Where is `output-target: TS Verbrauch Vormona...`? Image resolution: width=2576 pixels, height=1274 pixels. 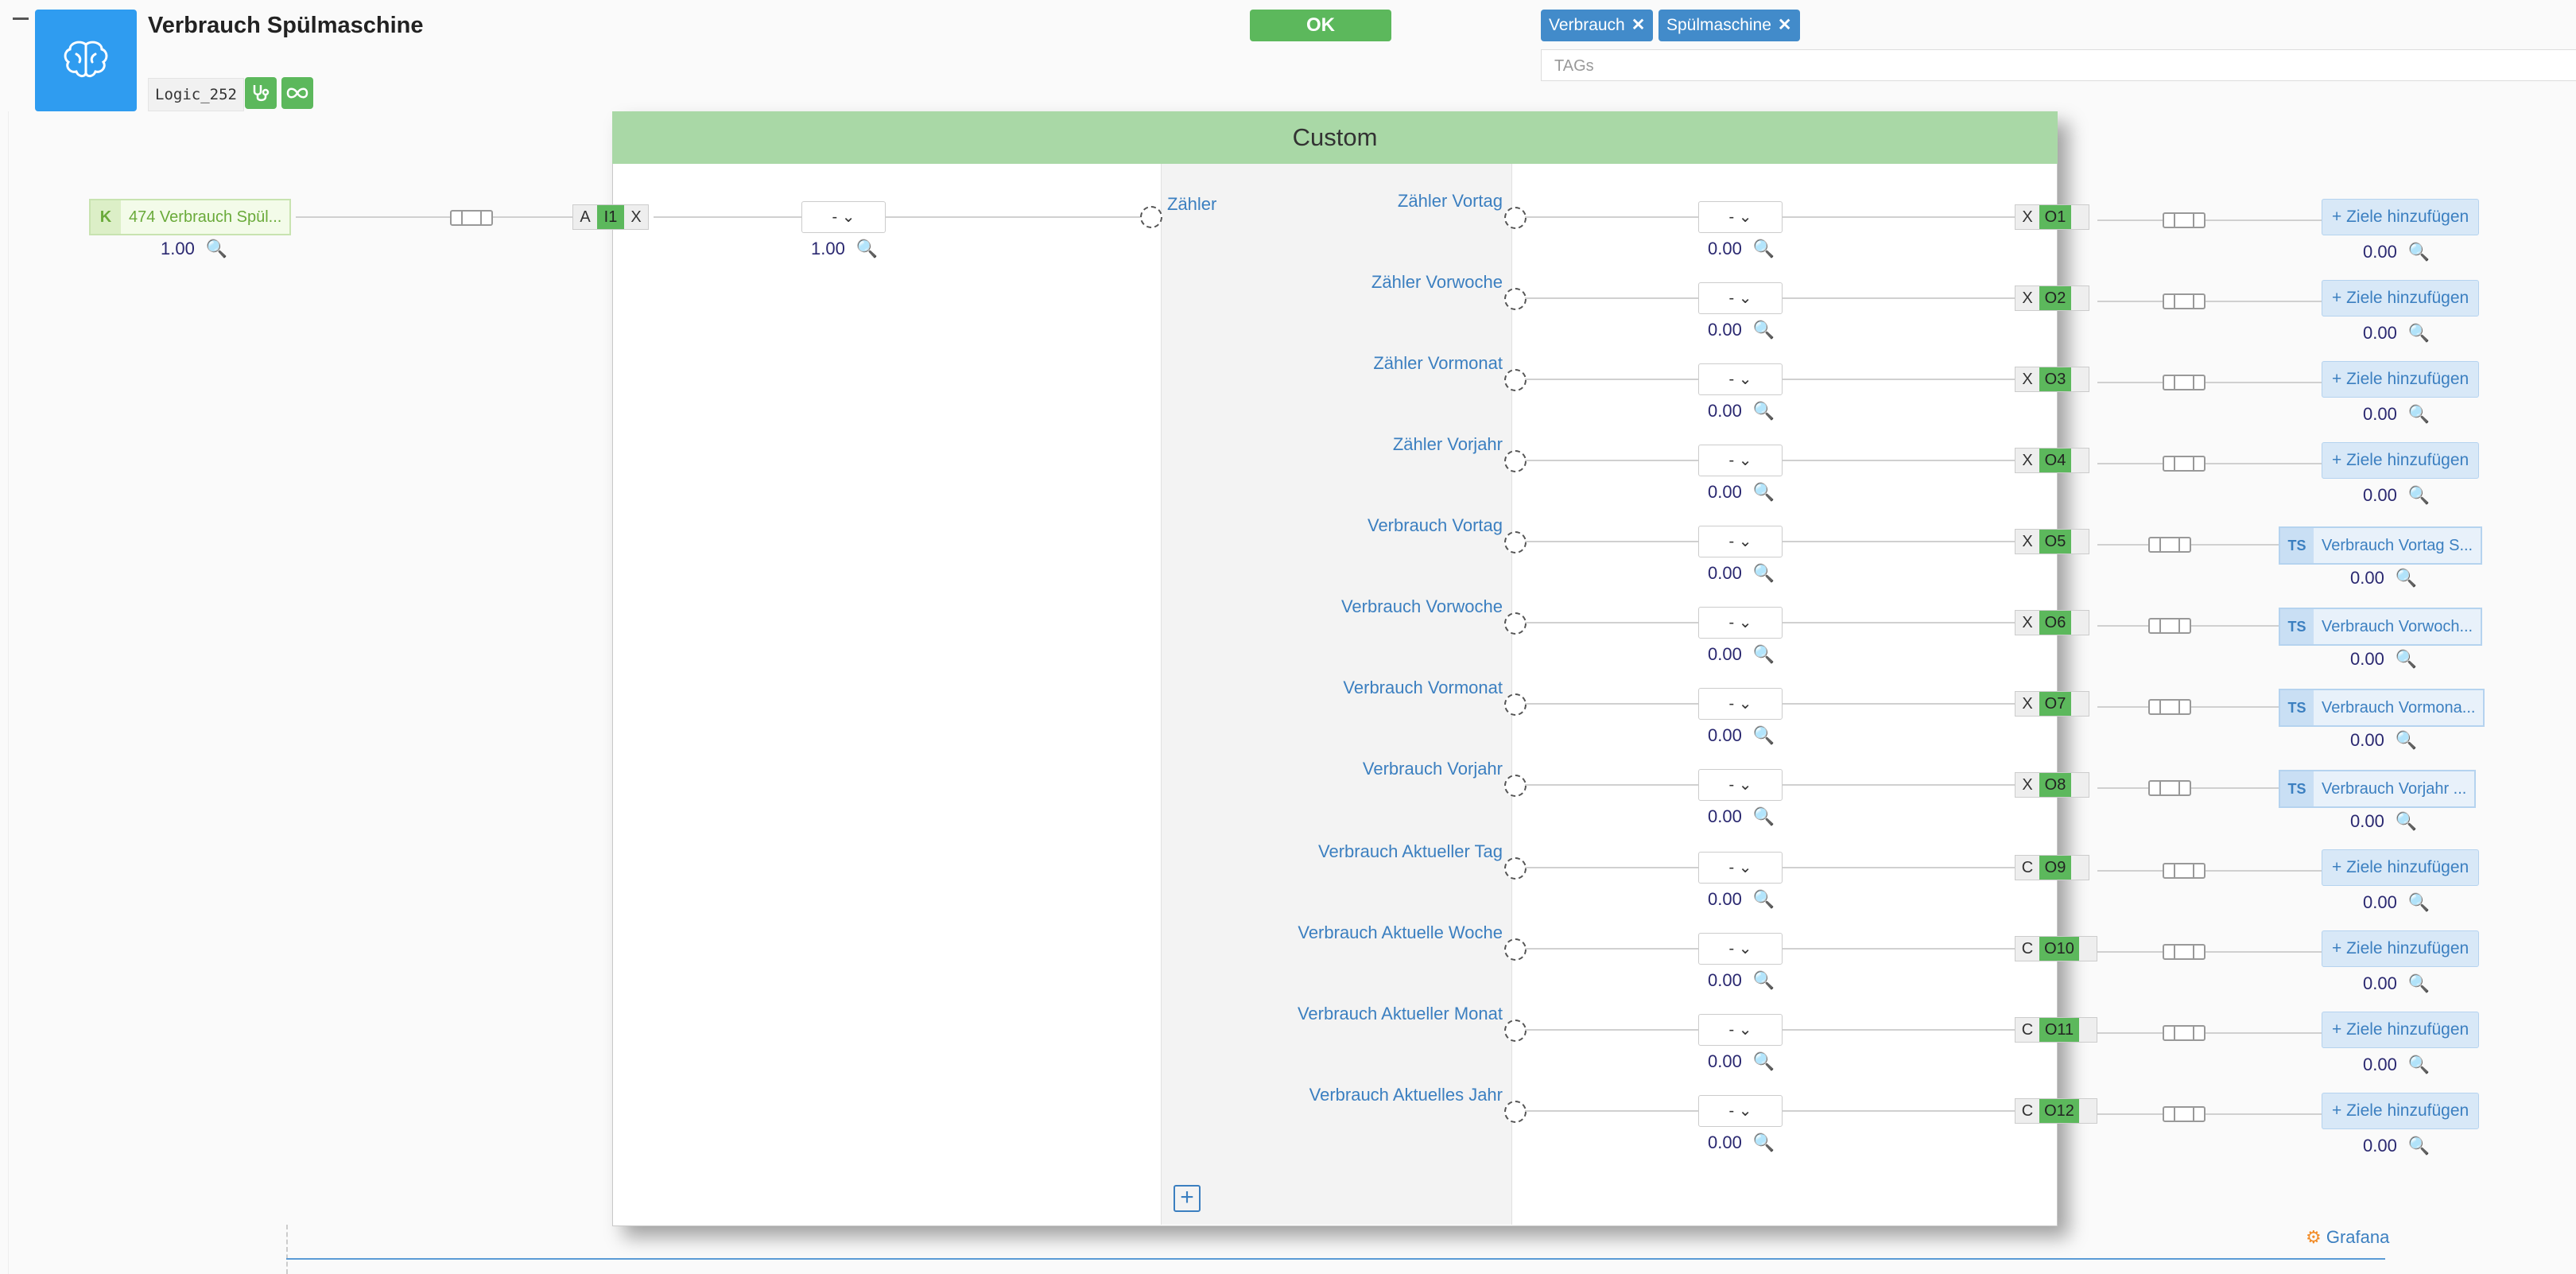 output-target: TS Verbrauch Vormona... is located at coordinates (2382, 708).